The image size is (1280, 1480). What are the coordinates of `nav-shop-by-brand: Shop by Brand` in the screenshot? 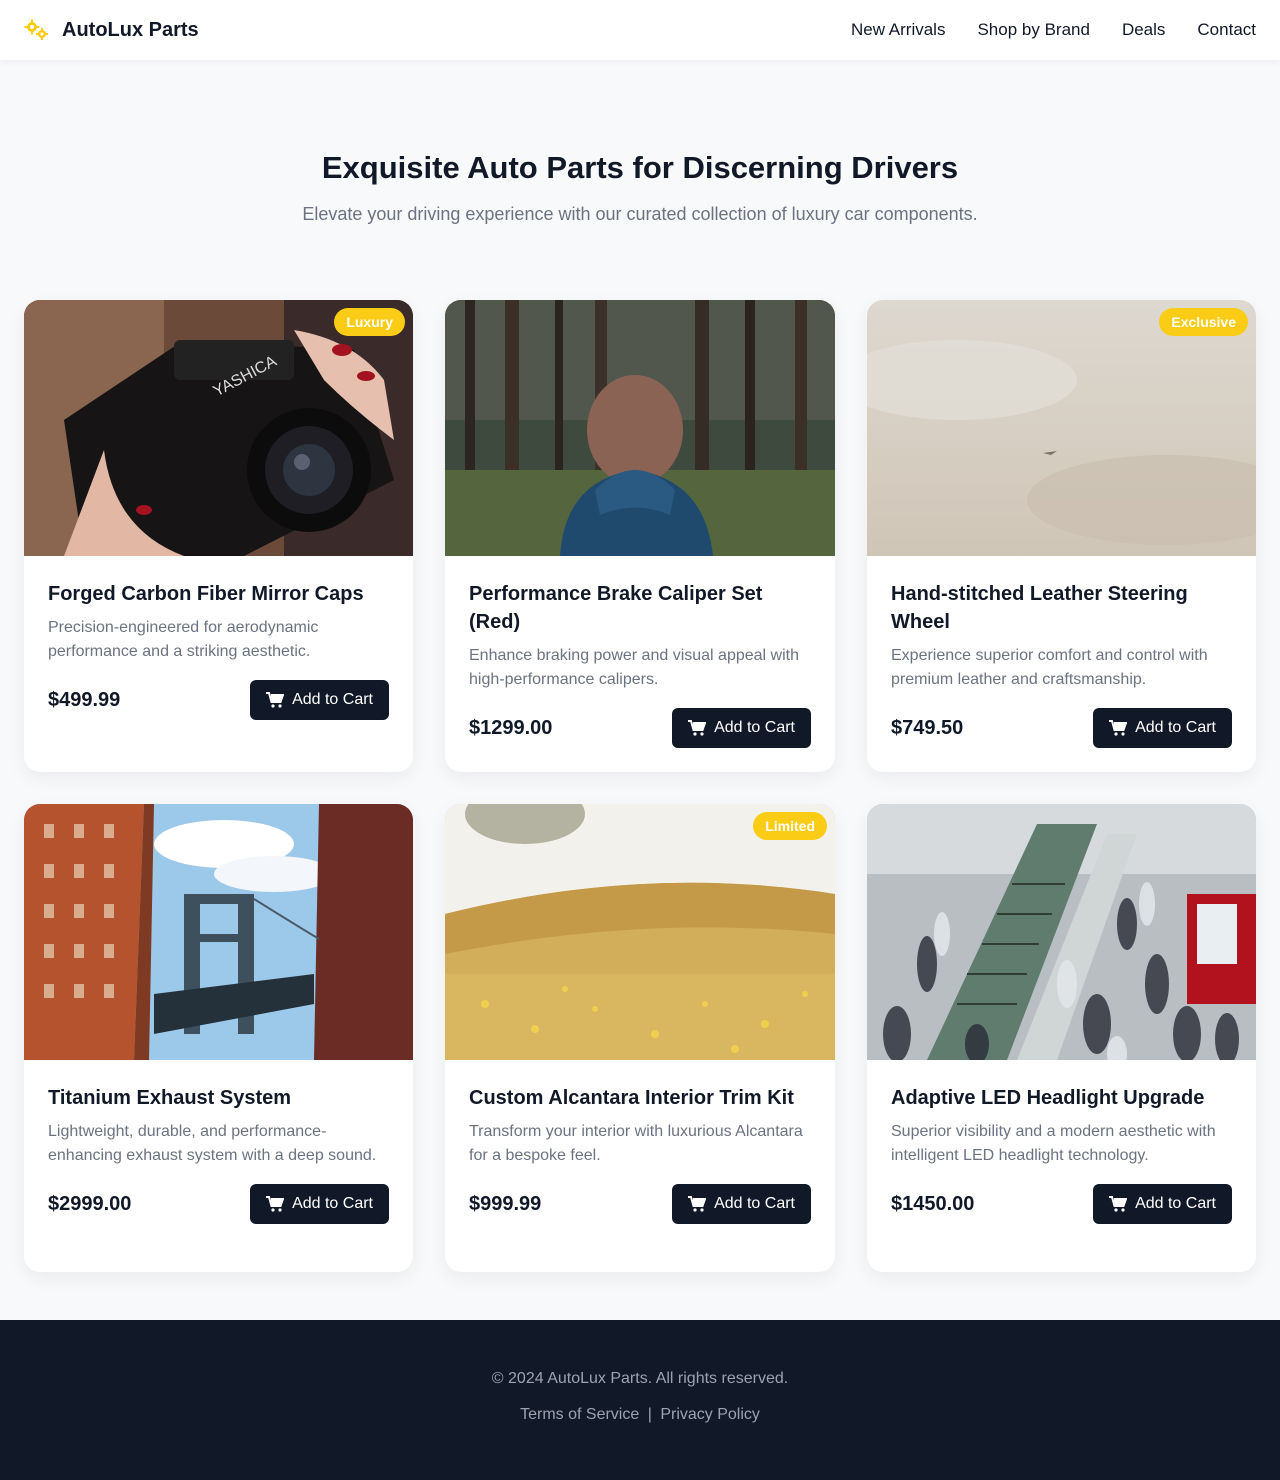 It's located at (1033, 30).